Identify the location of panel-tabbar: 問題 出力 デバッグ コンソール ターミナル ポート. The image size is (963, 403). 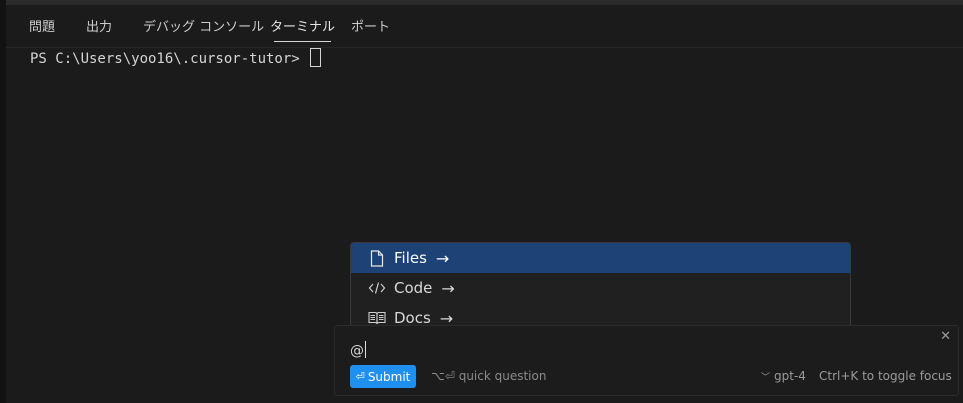
(484, 26).